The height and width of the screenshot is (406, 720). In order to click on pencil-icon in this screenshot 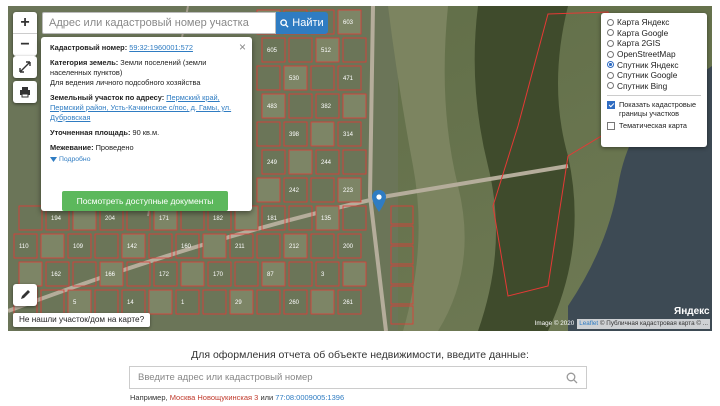, I will do `click(25, 294)`.